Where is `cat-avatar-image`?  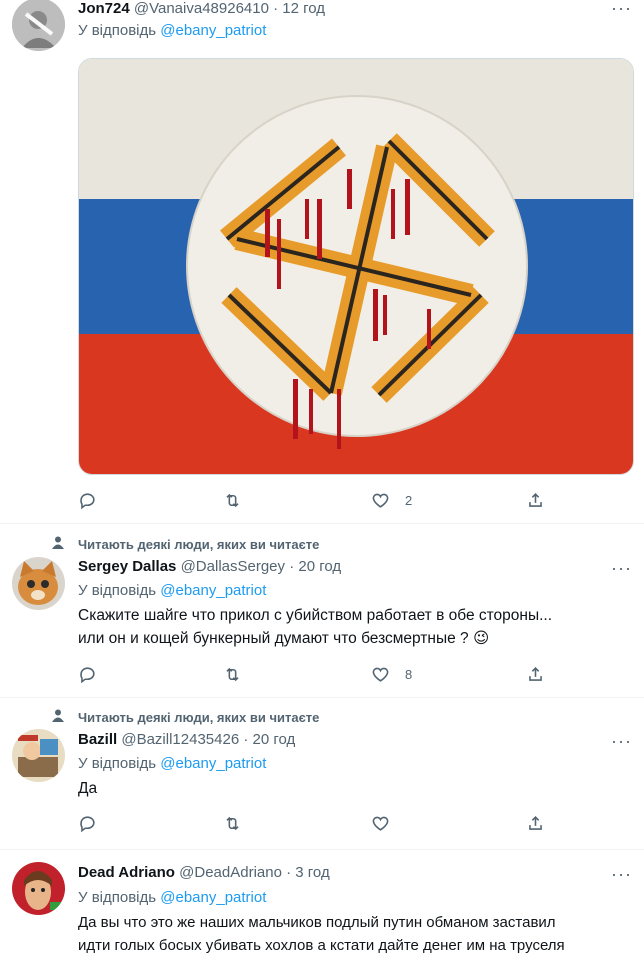
cat-avatar-image is located at coordinates (38, 583).